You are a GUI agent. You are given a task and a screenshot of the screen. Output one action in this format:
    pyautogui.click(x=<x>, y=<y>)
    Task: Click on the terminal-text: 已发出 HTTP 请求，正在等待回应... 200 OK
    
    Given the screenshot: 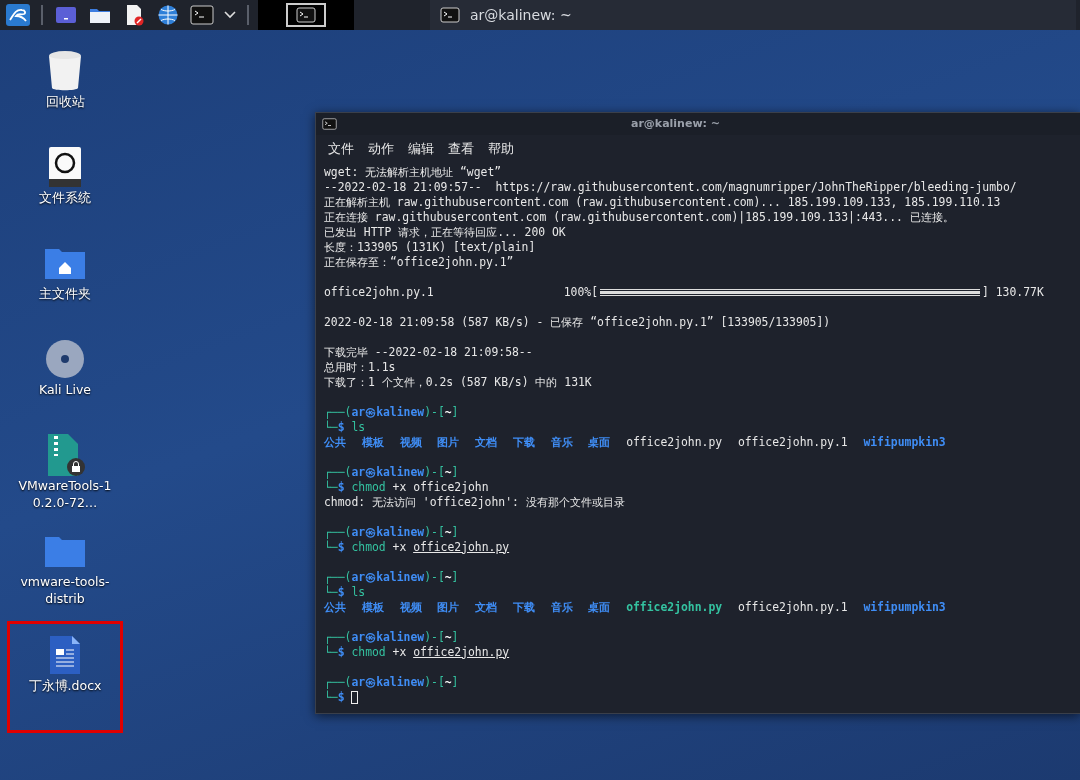 What is the action you would take?
    pyautogui.click(x=445, y=232)
    